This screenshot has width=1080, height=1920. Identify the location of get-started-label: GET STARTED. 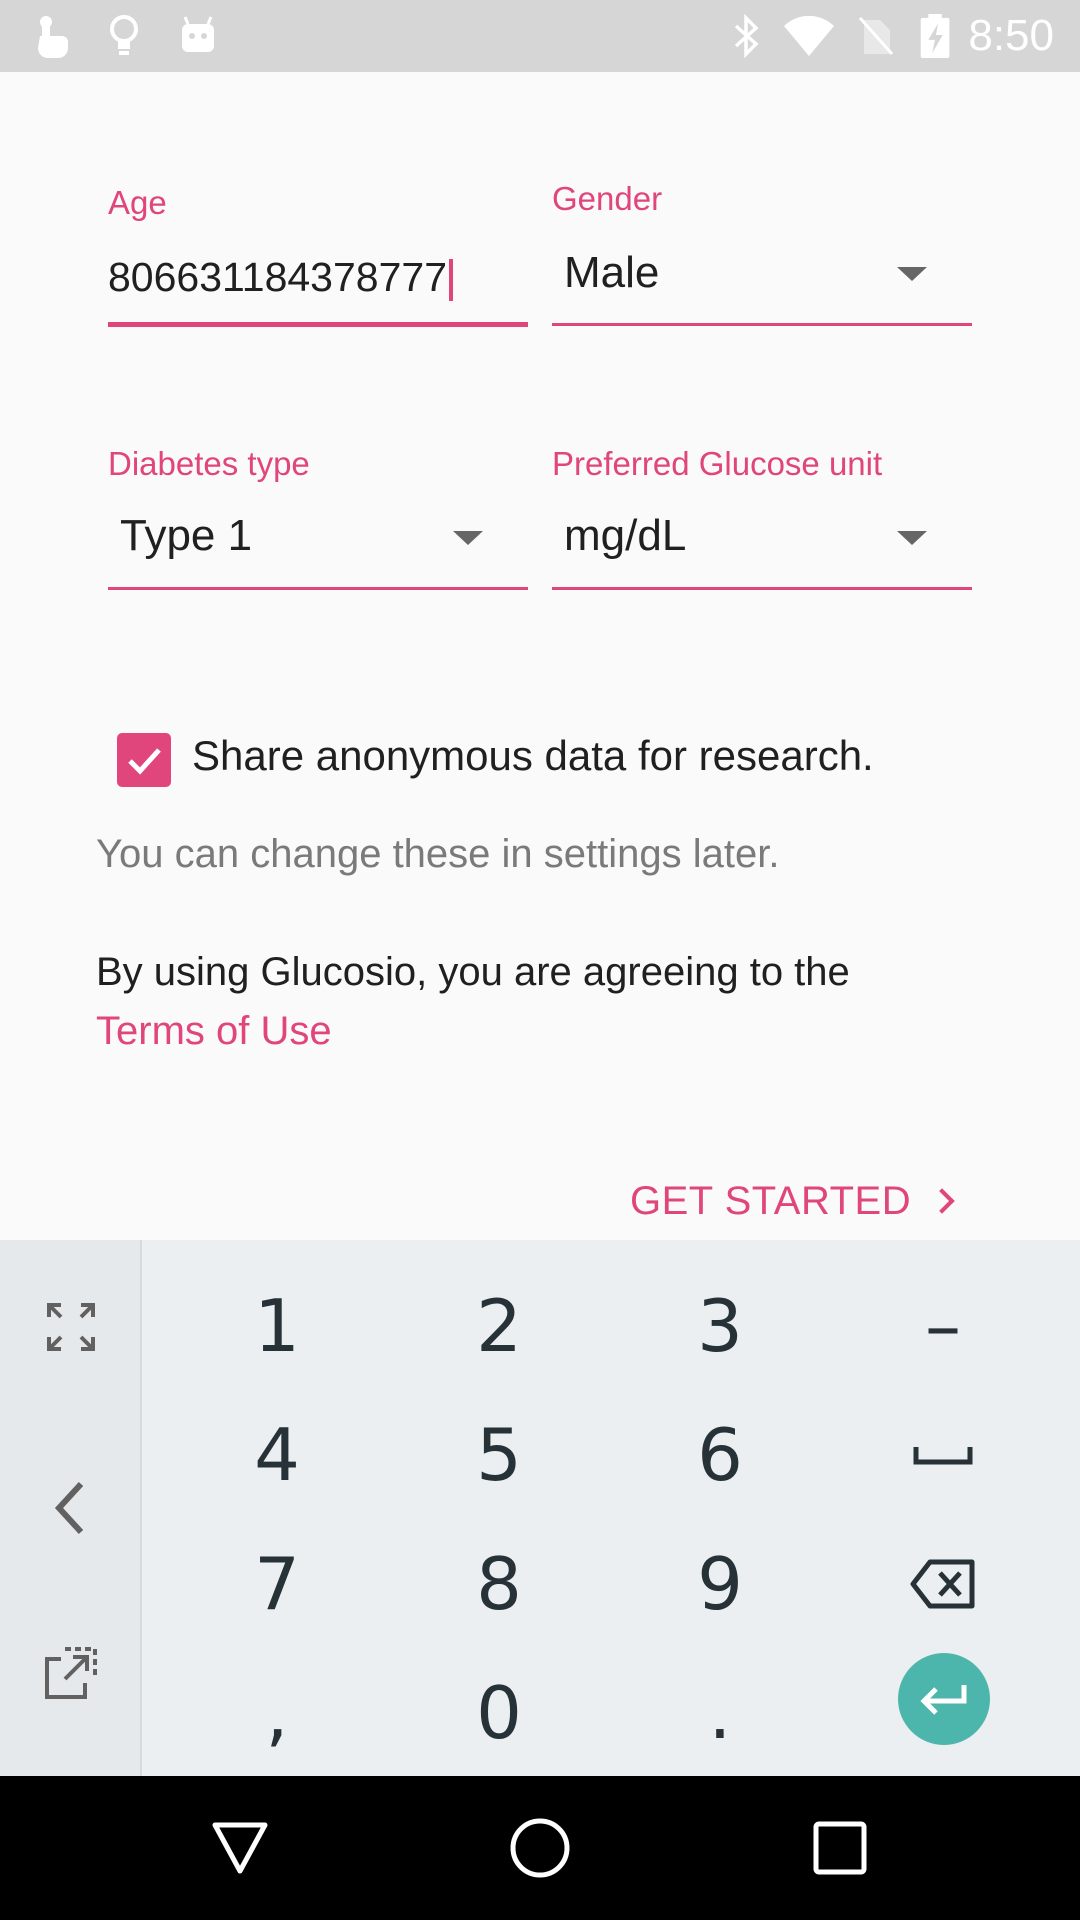
(771, 1200).